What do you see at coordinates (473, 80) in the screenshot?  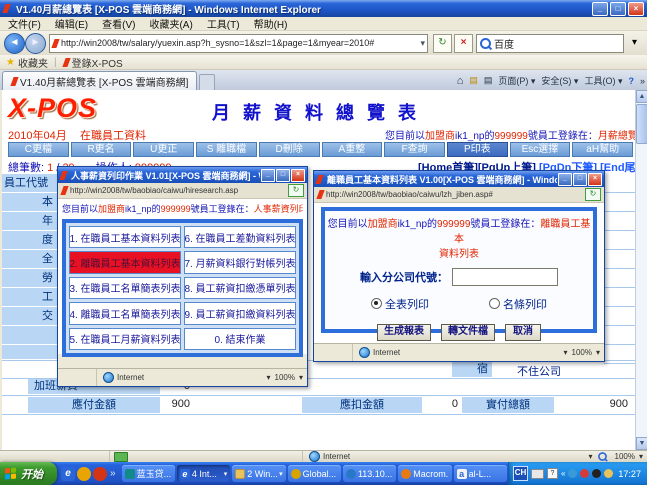 I see `feed-icon: ▤` at bounding box center [473, 80].